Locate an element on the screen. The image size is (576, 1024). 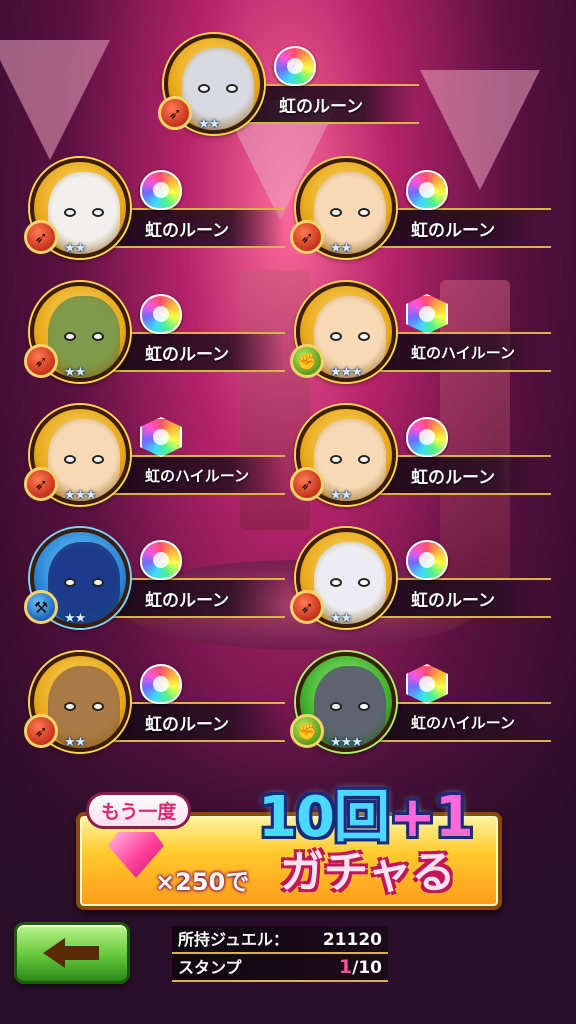
back-button is located at coordinates (72, 953).